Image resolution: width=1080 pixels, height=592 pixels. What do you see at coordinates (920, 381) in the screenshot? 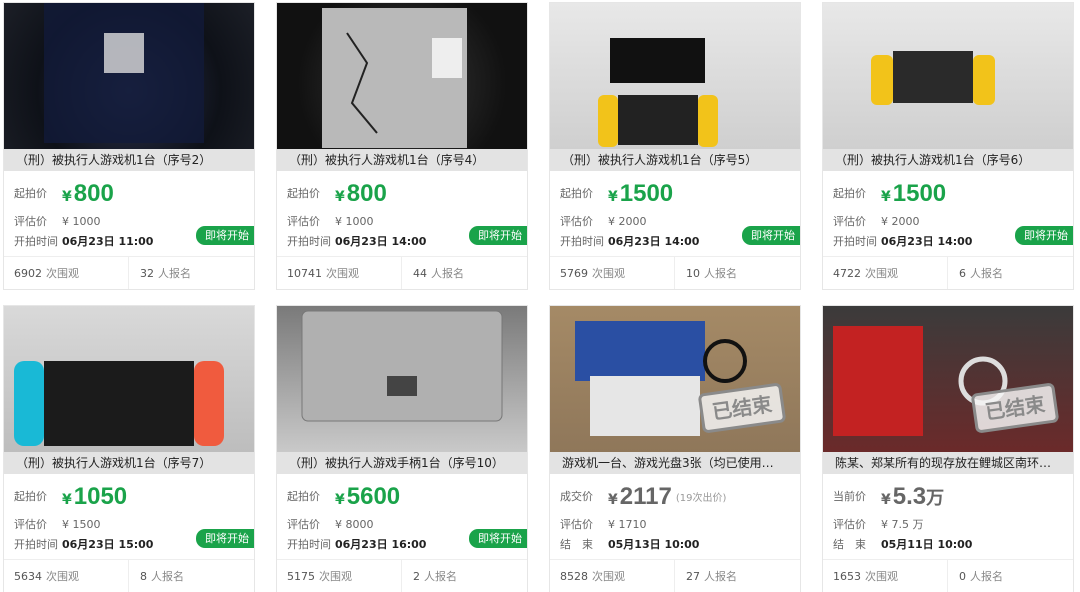
I see `arcade-photo` at bounding box center [920, 381].